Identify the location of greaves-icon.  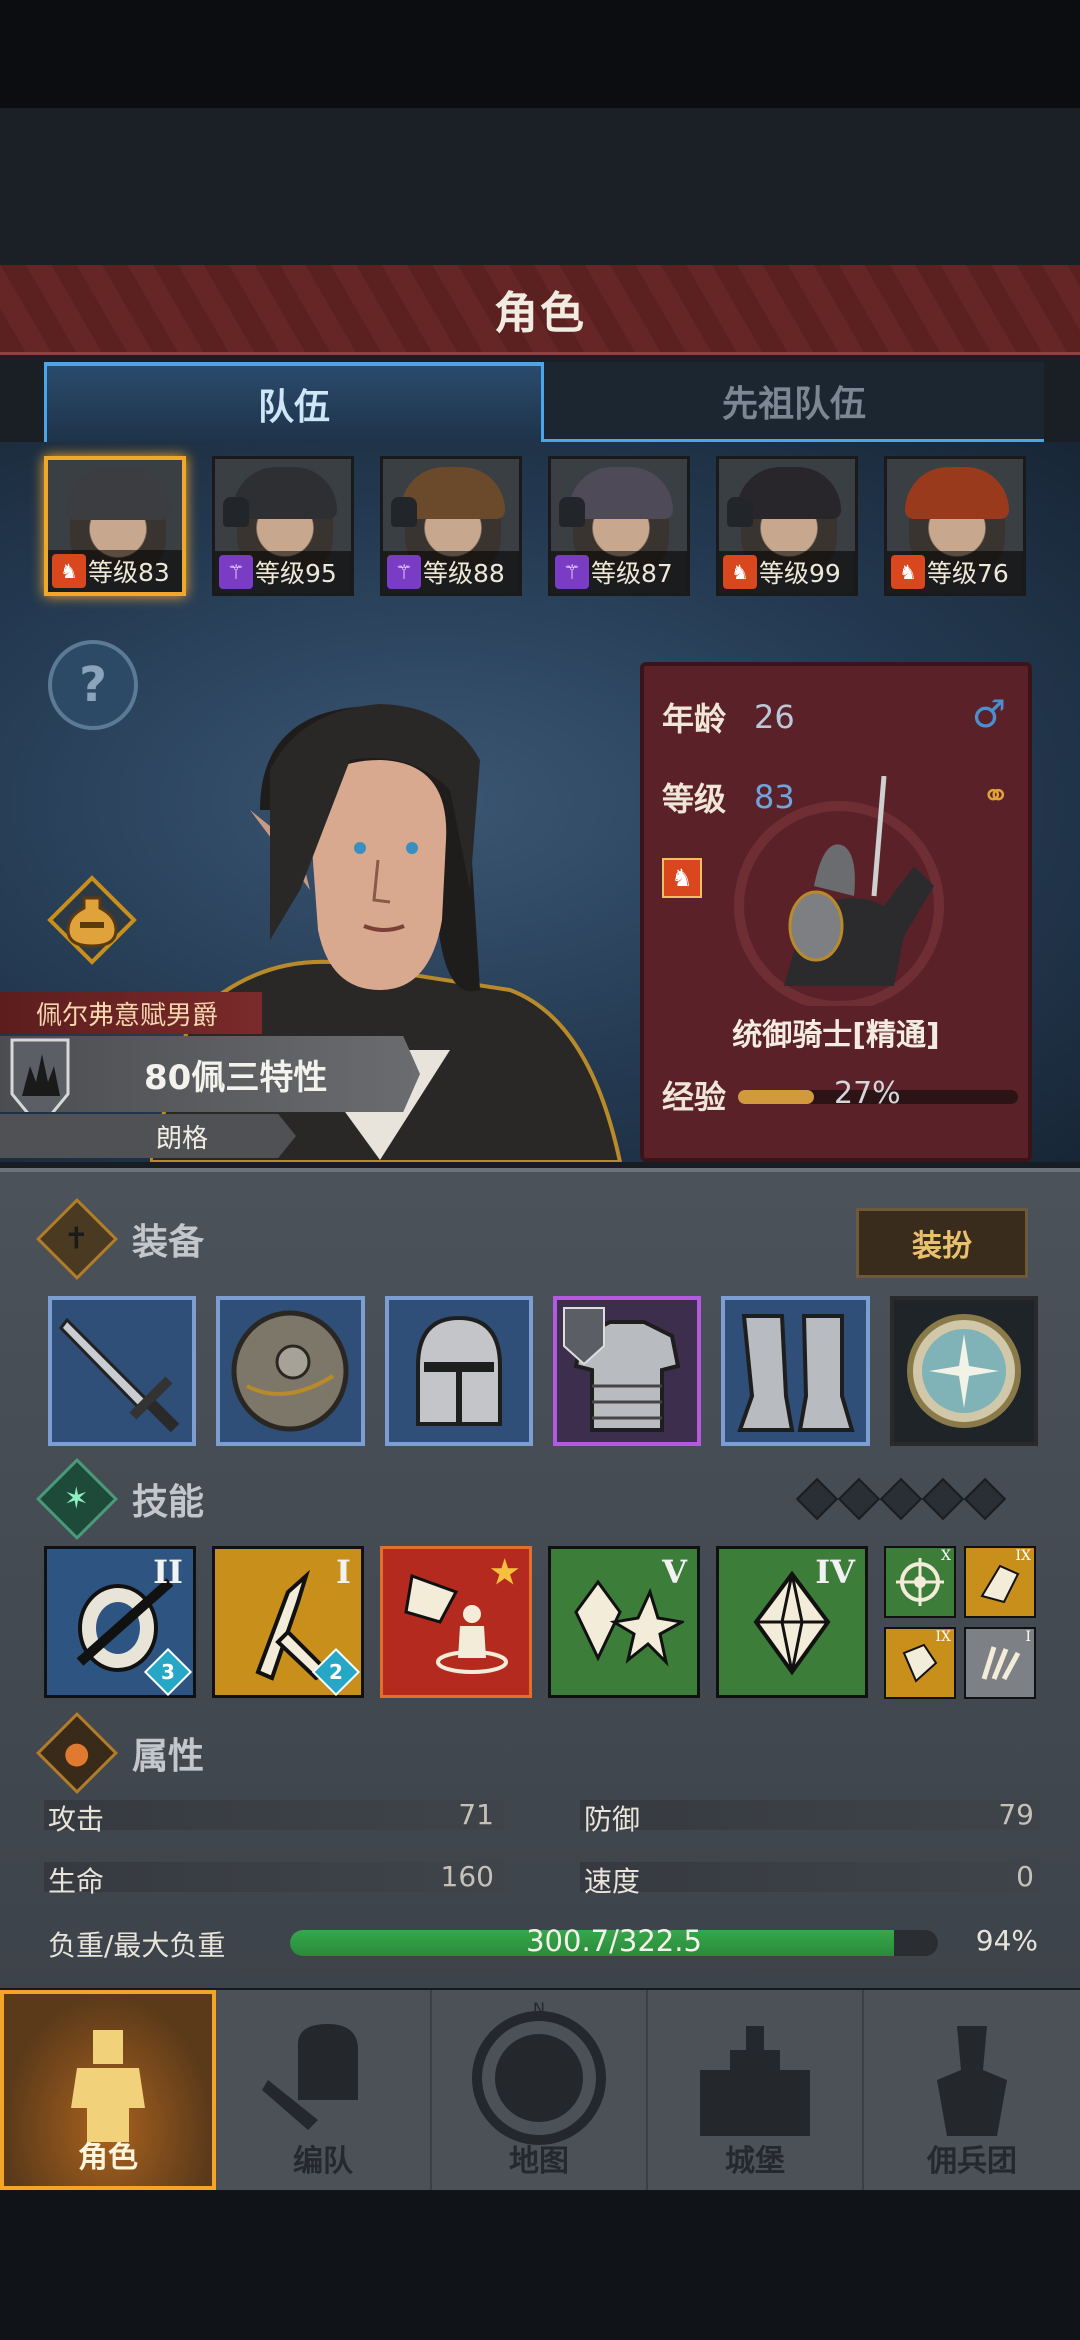
(796, 1373).